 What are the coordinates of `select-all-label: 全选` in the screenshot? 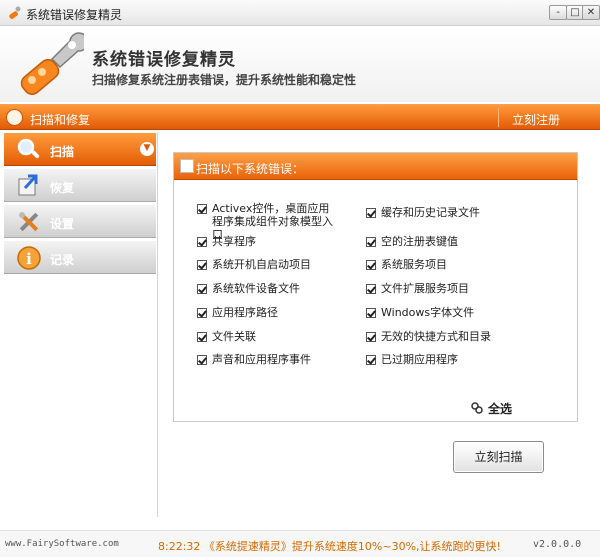 It's located at (500, 409).